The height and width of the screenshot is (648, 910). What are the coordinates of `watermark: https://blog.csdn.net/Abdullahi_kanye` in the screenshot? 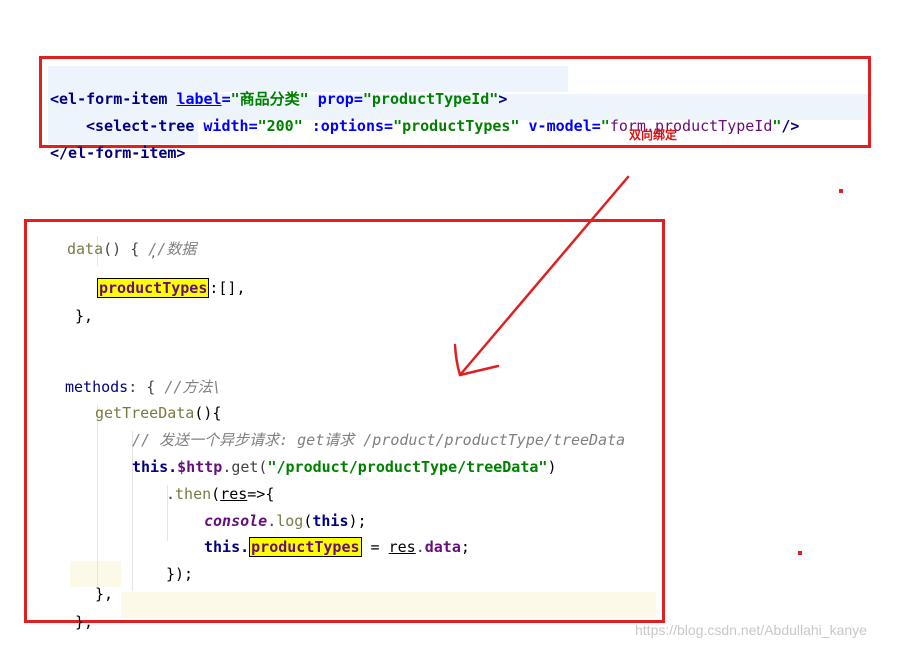 It's located at (751, 630).